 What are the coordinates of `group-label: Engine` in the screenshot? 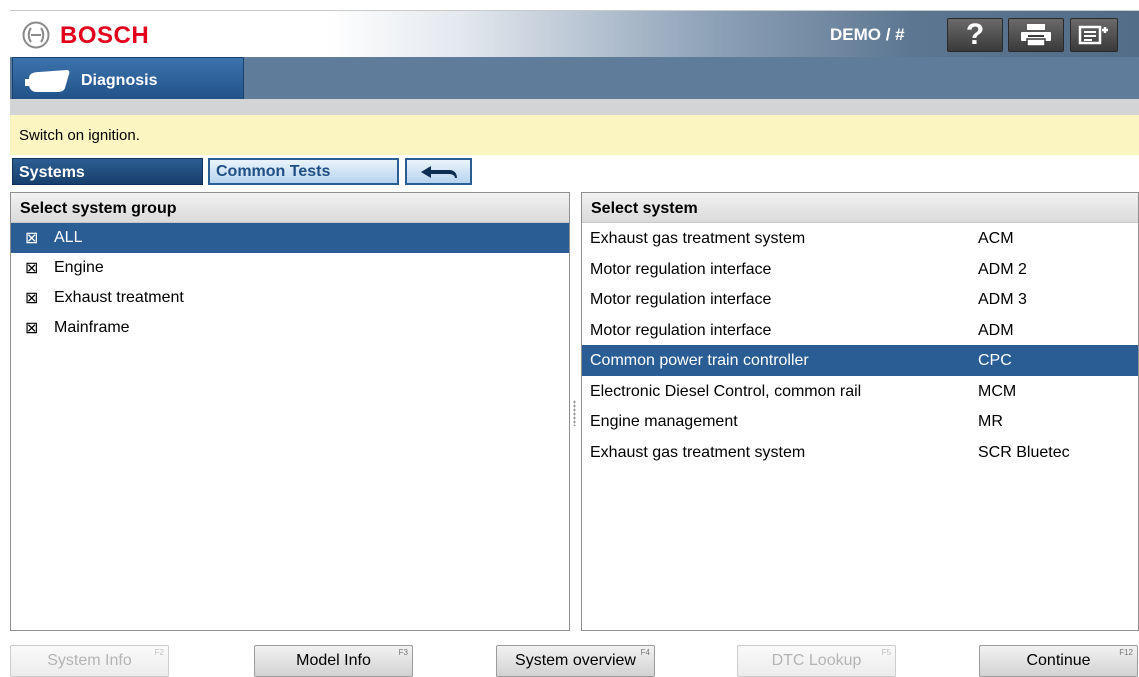 It's located at (79, 267).